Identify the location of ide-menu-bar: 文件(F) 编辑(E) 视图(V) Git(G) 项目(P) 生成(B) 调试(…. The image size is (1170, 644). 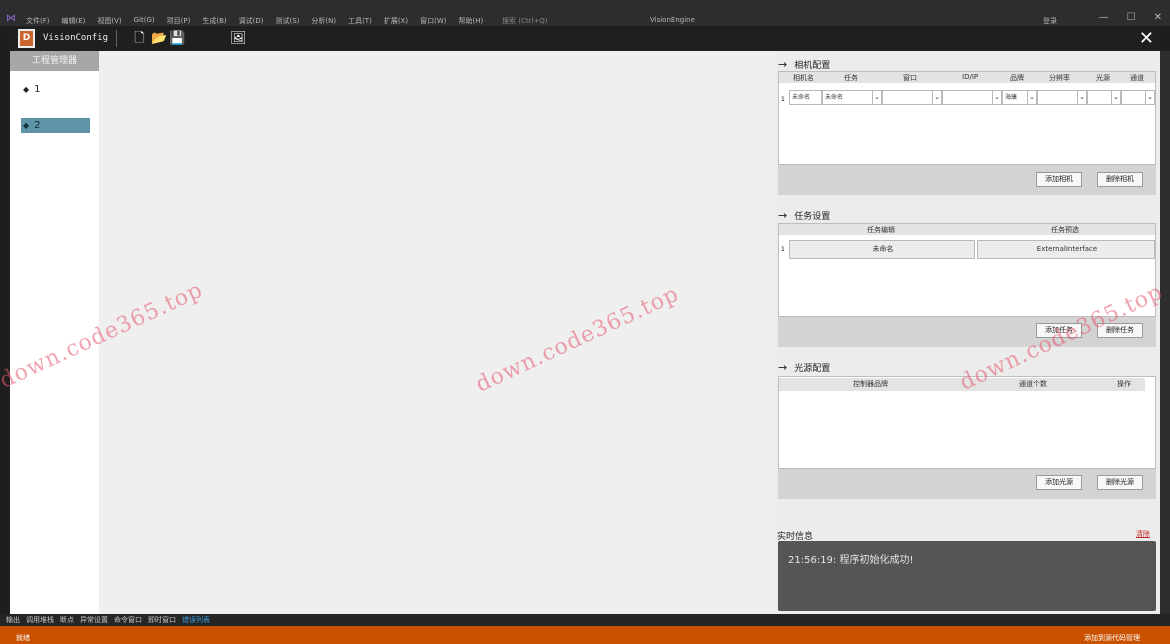
(254, 21).